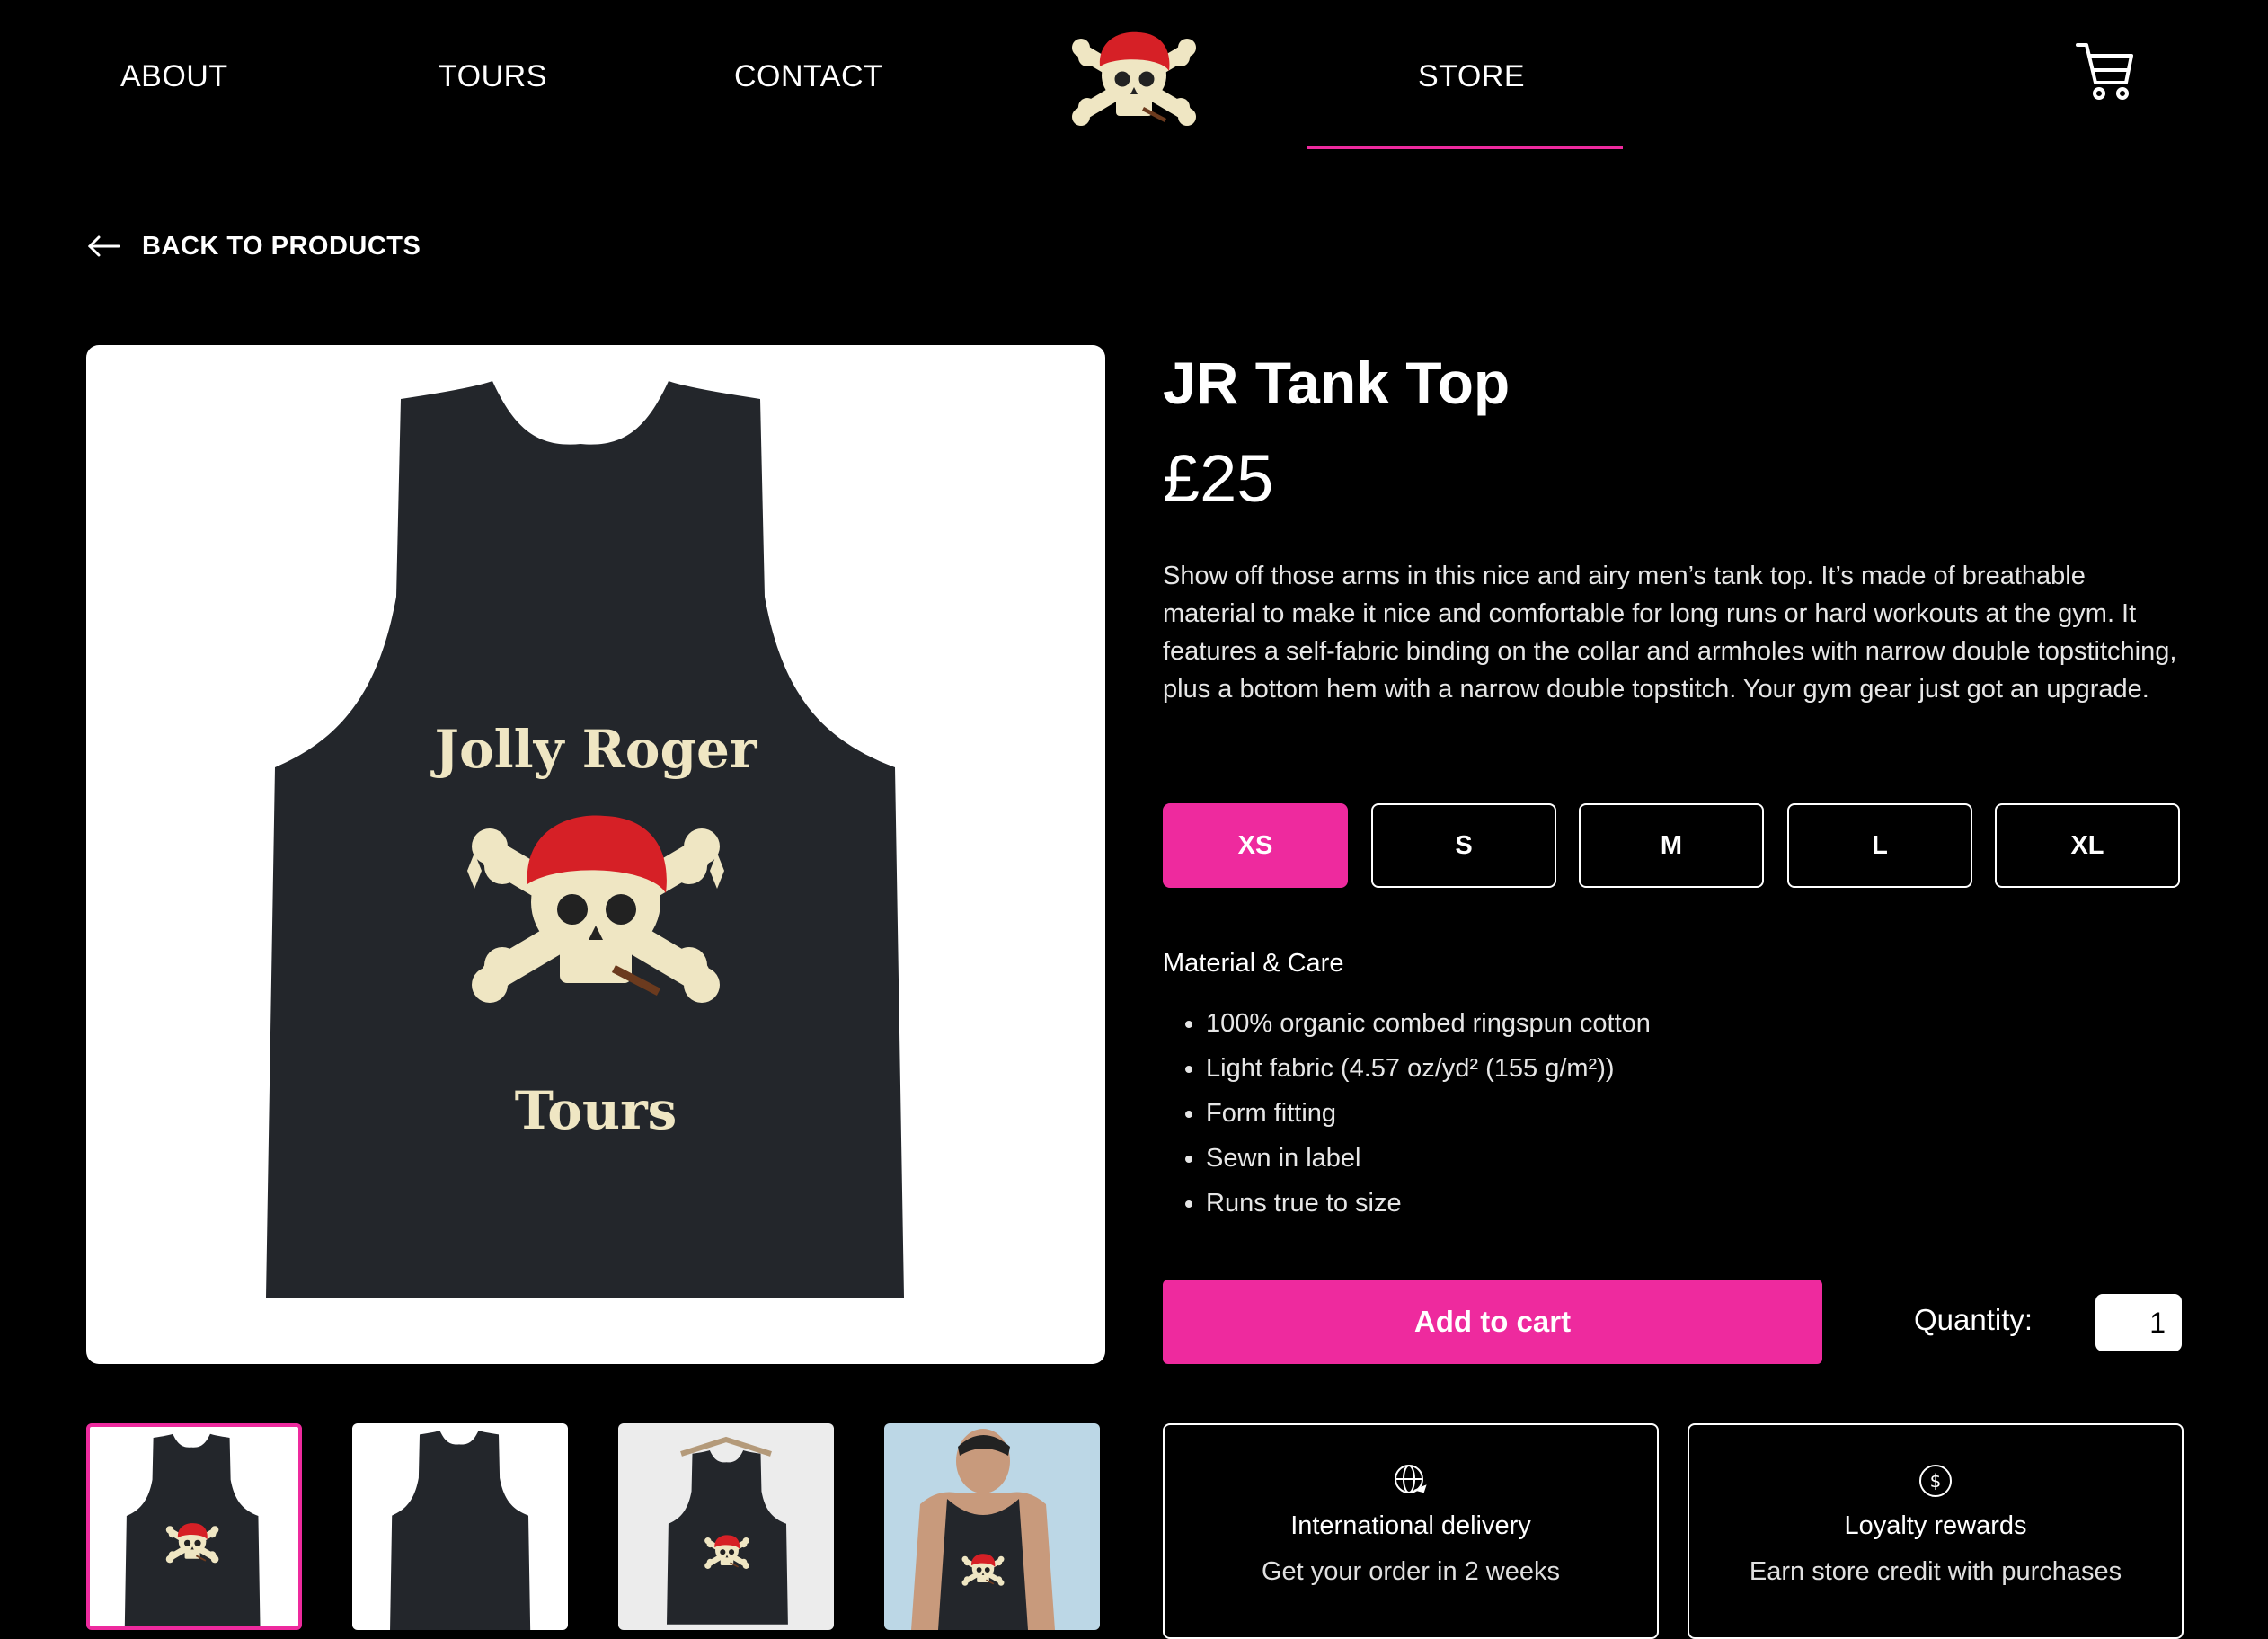 Image resolution: width=2268 pixels, height=1639 pixels. I want to click on top-navigation: ABOUT TOURS CONTACT STORE, so click(1134, 76).